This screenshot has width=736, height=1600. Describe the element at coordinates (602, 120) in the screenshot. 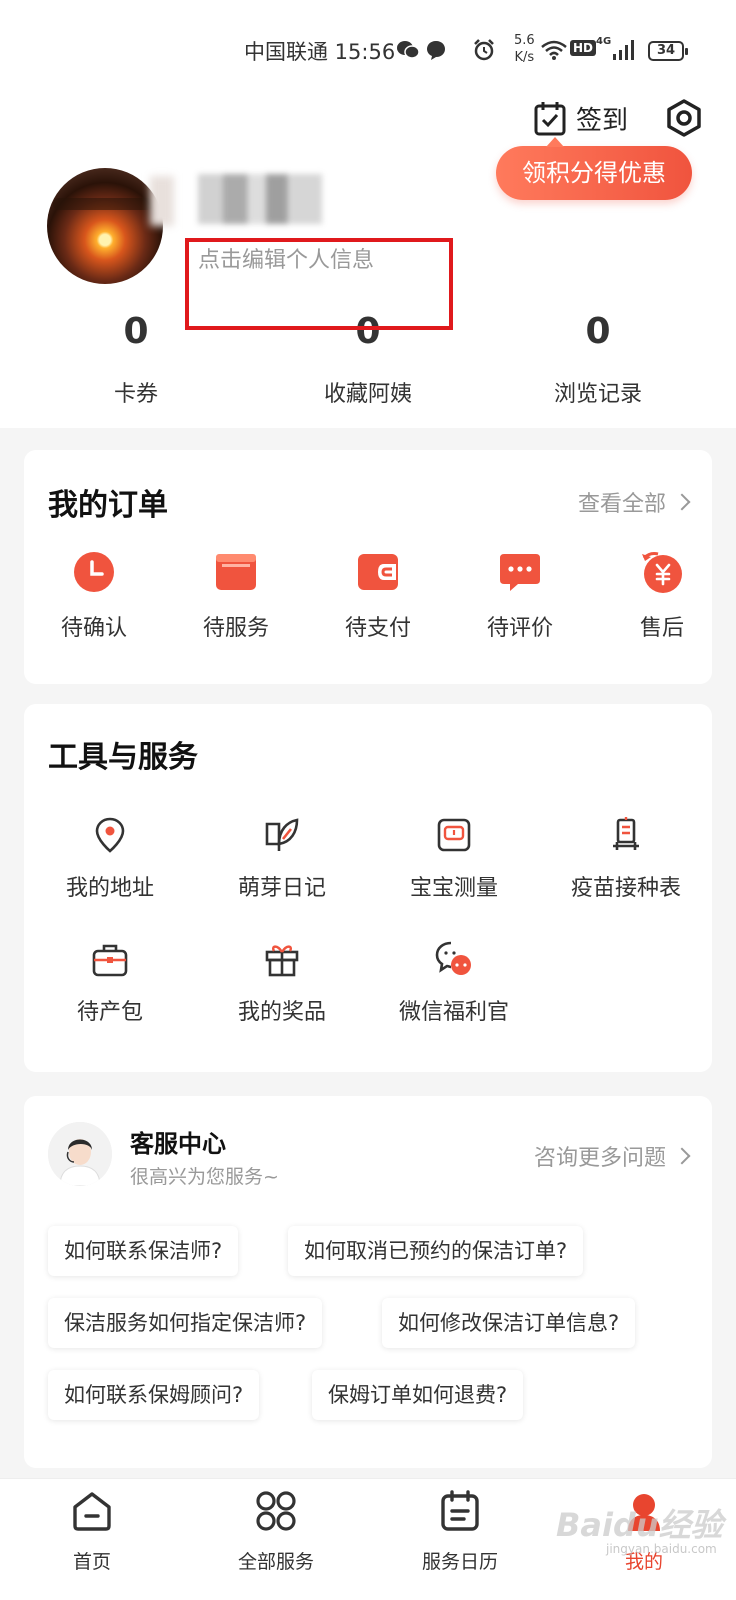

I see `checkin-label: 签到` at that location.